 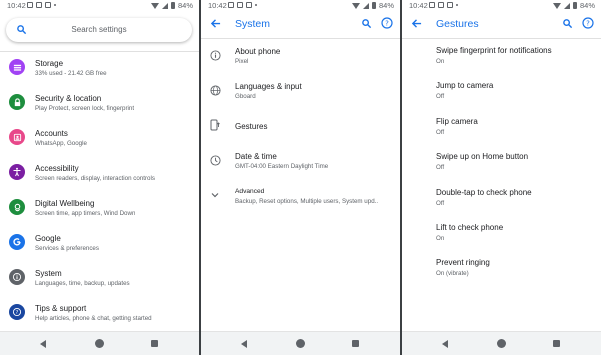 What do you see at coordinates (215, 160) in the screenshot?
I see `clock-icon` at bounding box center [215, 160].